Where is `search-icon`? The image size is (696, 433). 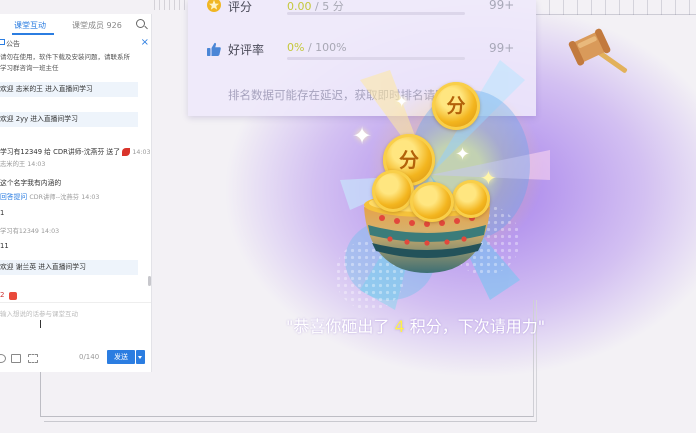
search-icon is located at coordinates (140, 23).